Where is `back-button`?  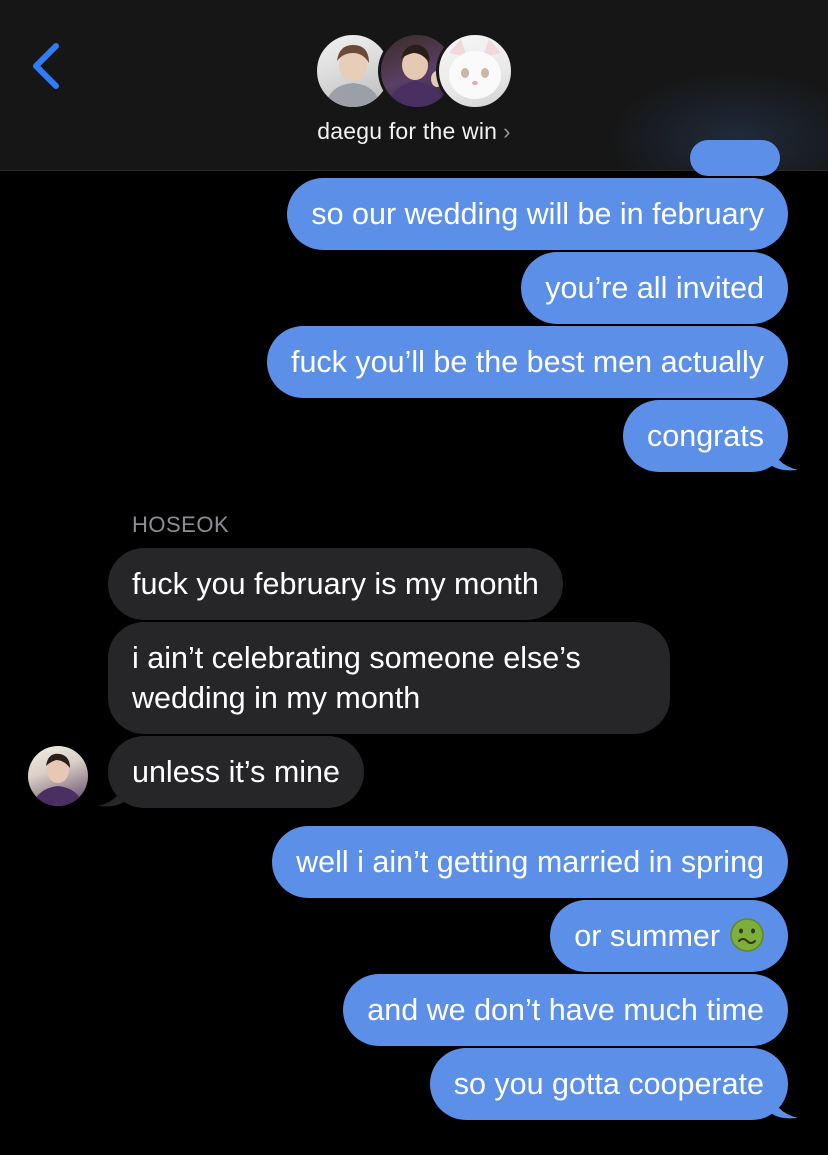
back-button is located at coordinates (48, 66).